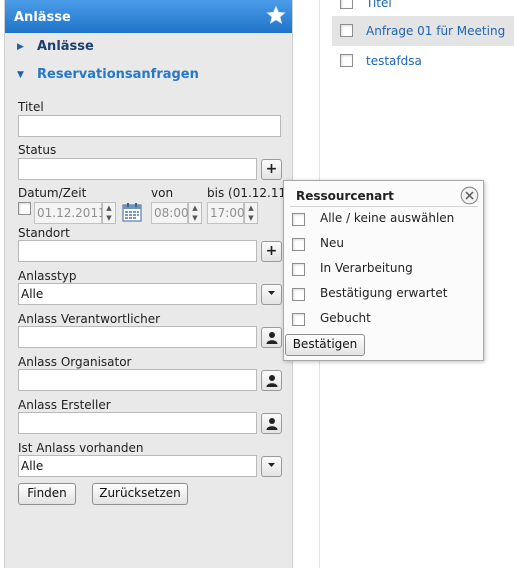 The height and width of the screenshot is (568, 514). I want to click on vorhanden-select: Alle, so click(137, 466).